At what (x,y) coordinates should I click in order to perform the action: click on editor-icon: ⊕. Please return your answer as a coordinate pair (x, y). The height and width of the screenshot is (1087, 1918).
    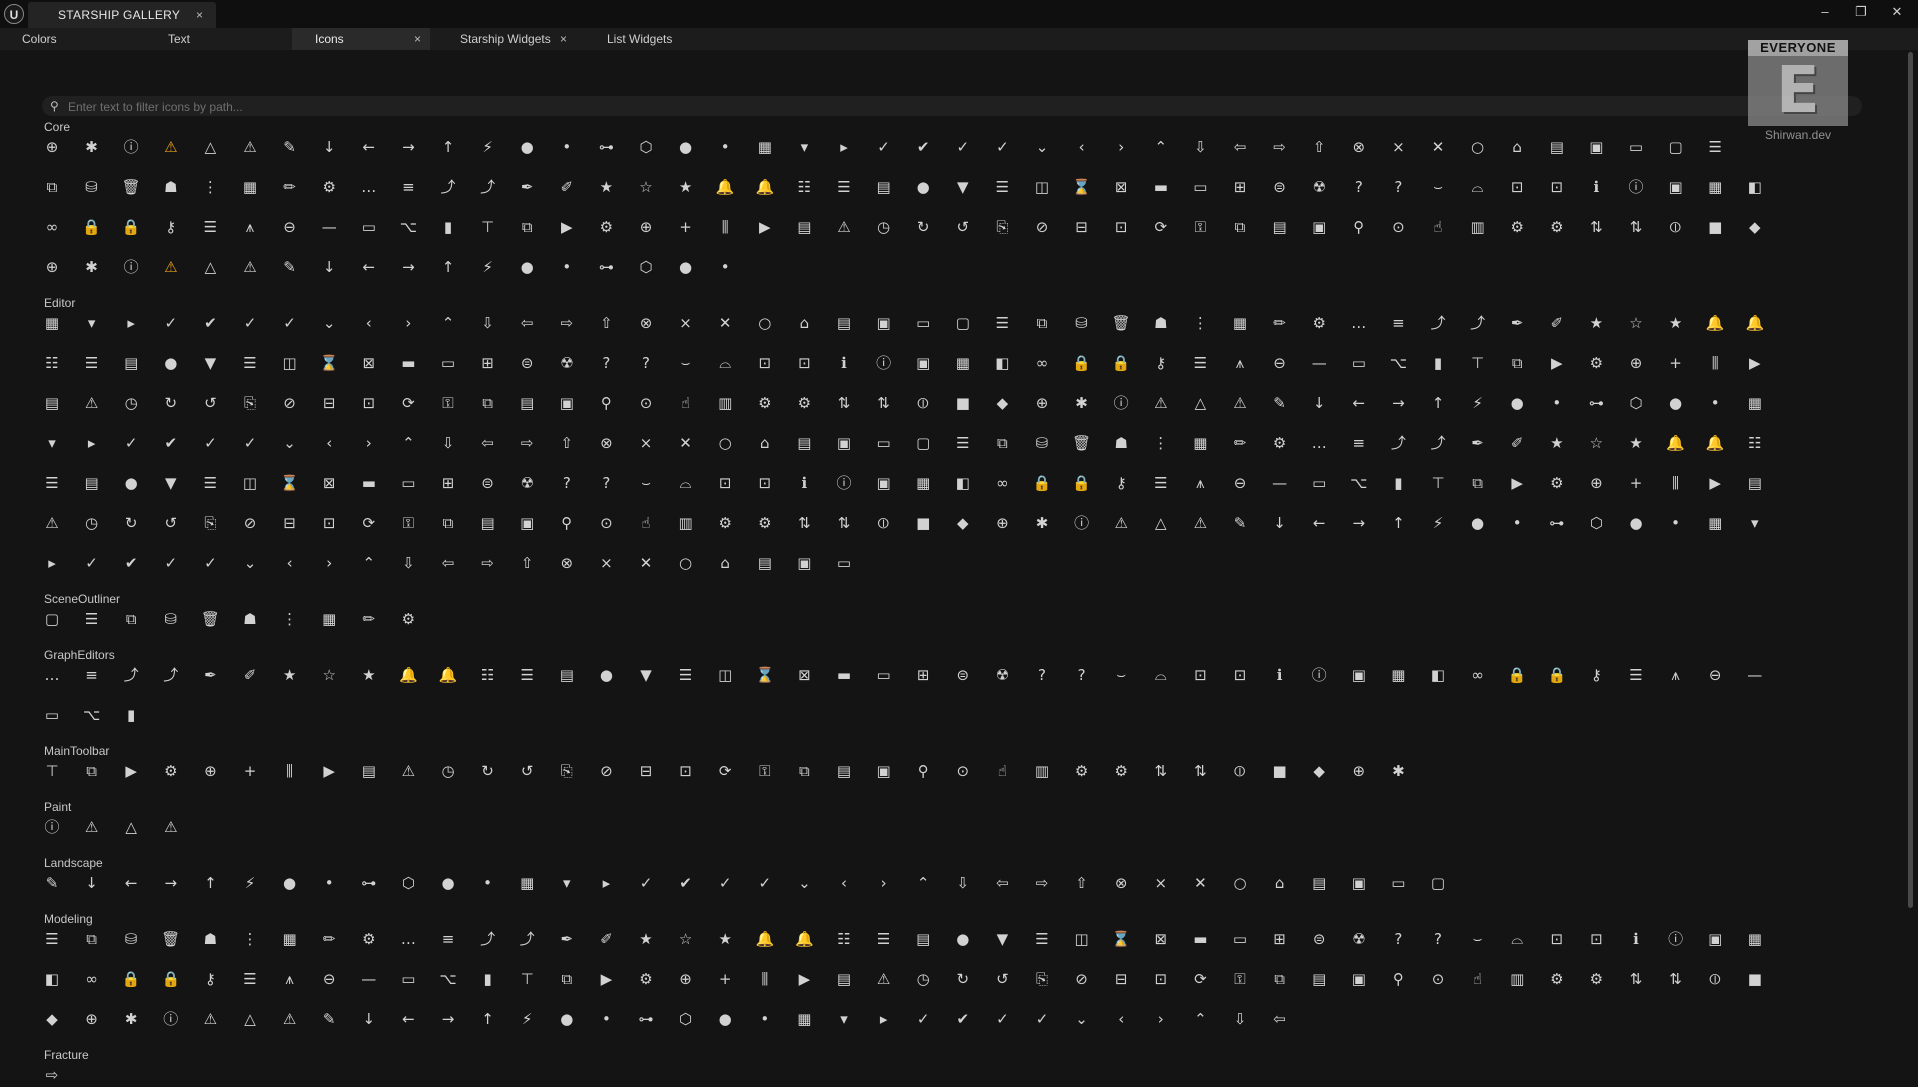
    Looking at the image, I should click on (1596, 483).